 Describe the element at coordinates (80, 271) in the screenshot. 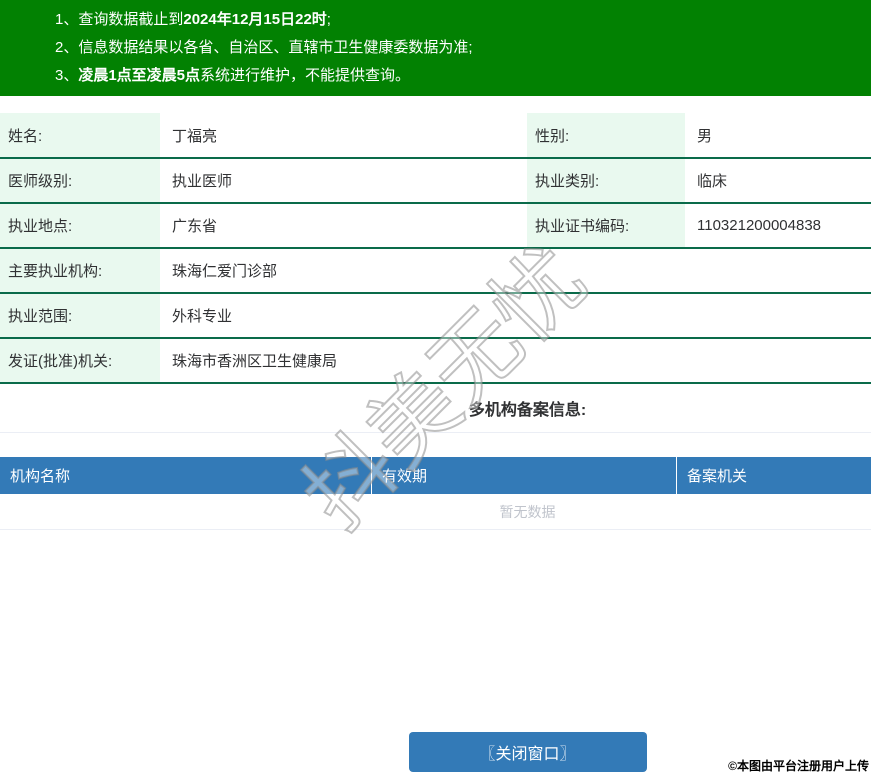

I see `field-label-main-institution: 主要执业机构:` at that location.